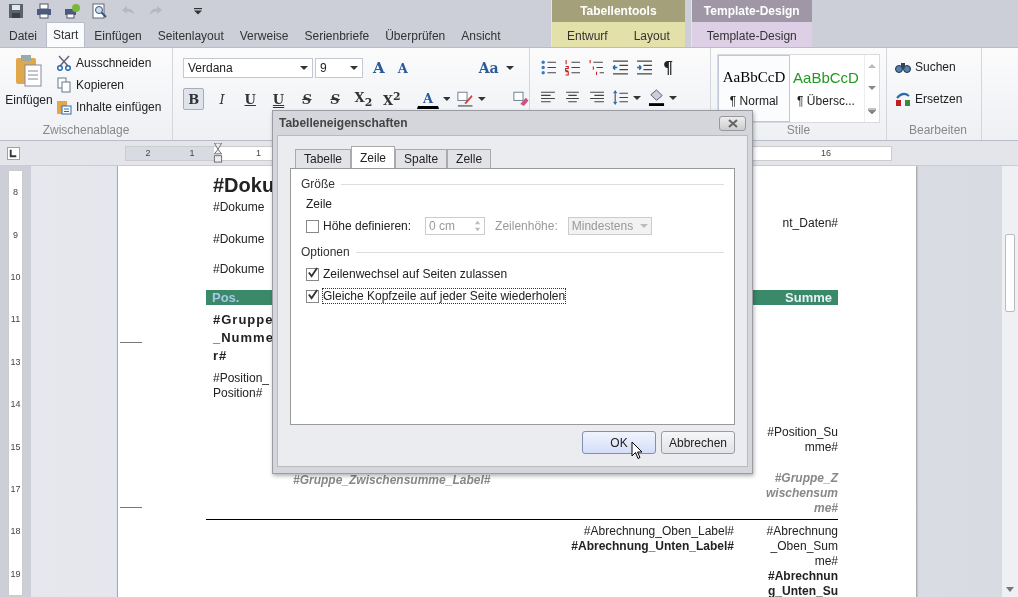  What do you see at coordinates (264, 35) in the screenshot?
I see `ribbon-tab: Verweise` at bounding box center [264, 35].